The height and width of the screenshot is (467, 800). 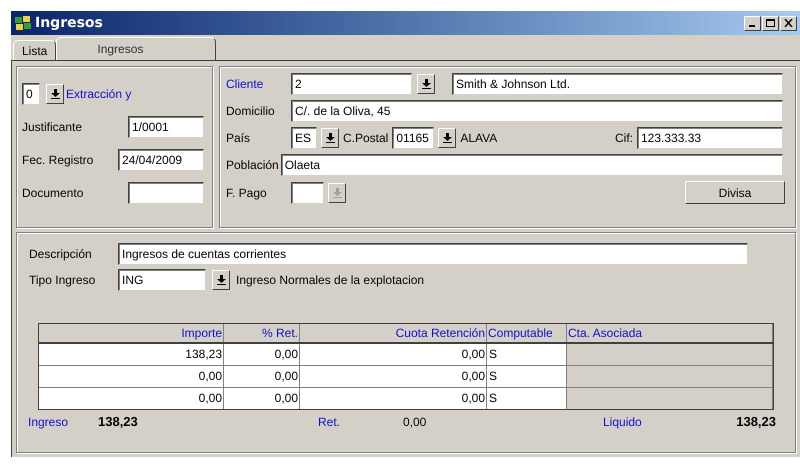 What do you see at coordinates (624, 138) in the screenshot?
I see `field-label: Cif:` at bounding box center [624, 138].